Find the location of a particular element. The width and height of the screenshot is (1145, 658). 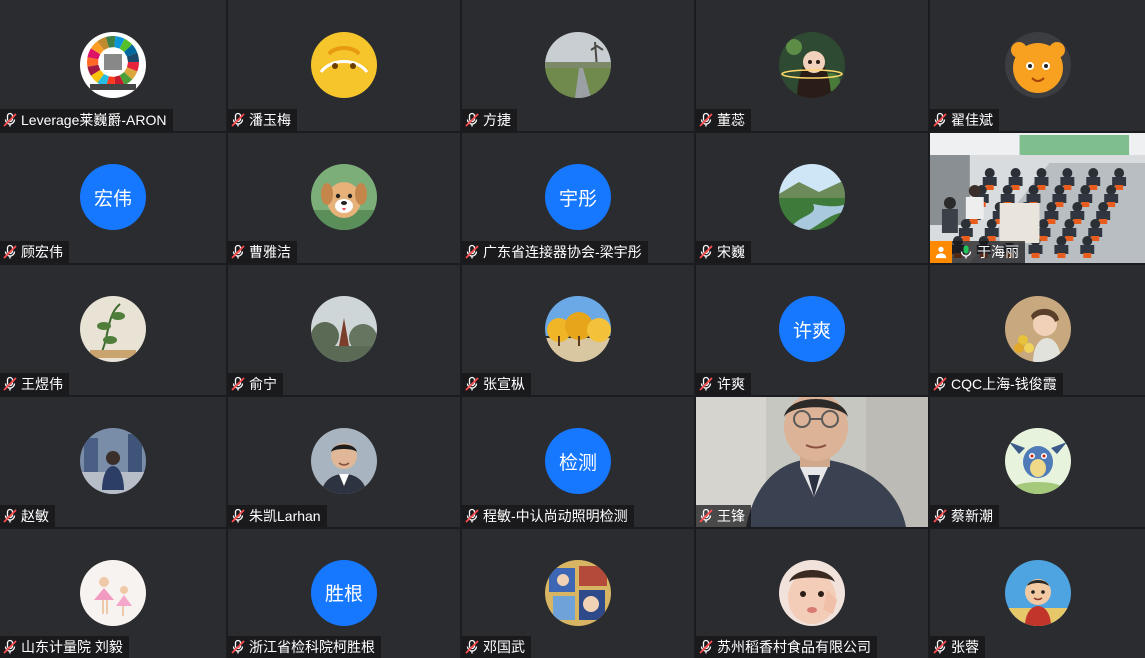

name-label-bar: 顾宏伟 is located at coordinates (34, 252).